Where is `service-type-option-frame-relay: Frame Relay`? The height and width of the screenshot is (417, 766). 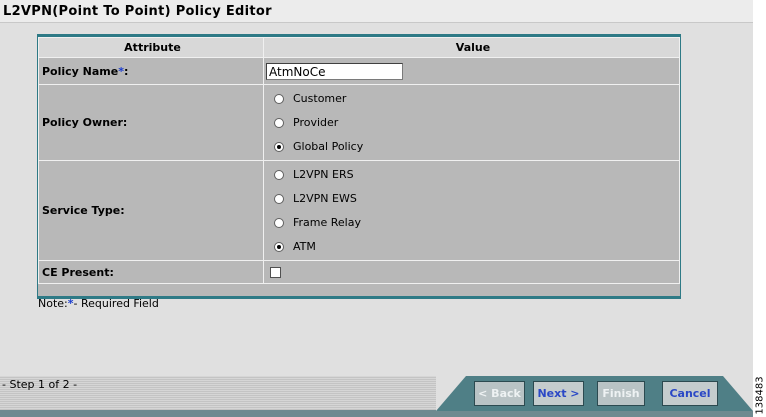 service-type-option-frame-relay: Frame Relay is located at coordinates (471, 223).